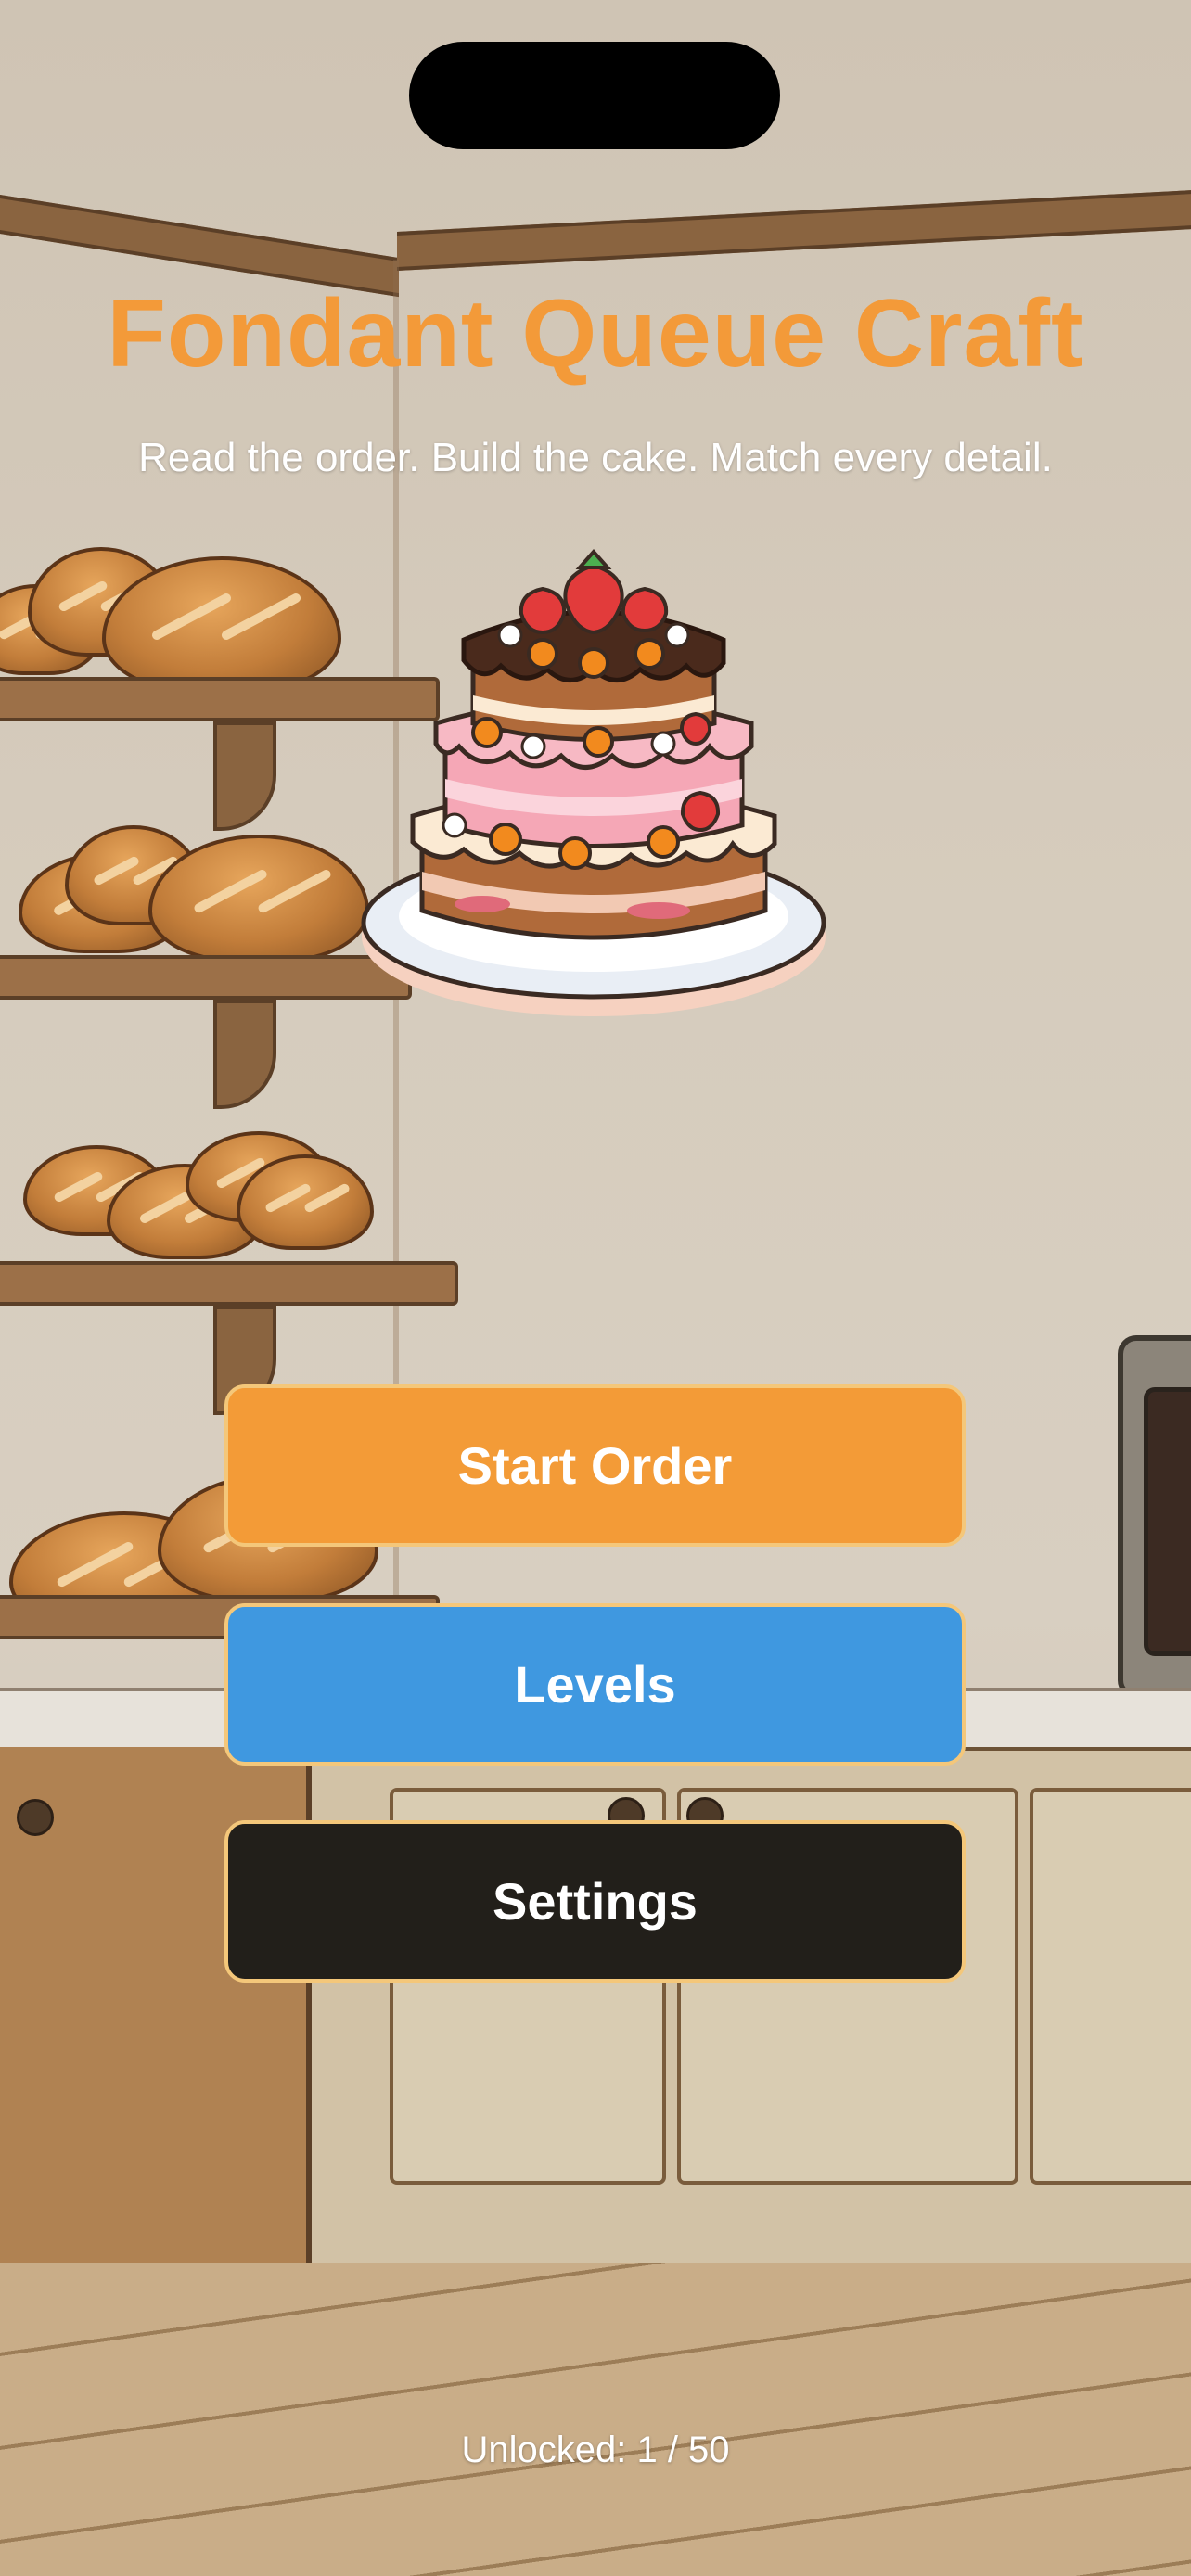 The height and width of the screenshot is (2576, 1191). What do you see at coordinates (1110, 1986) in the screenshot?
I see `cabinet-door` at bounding box center [1110, 1986].